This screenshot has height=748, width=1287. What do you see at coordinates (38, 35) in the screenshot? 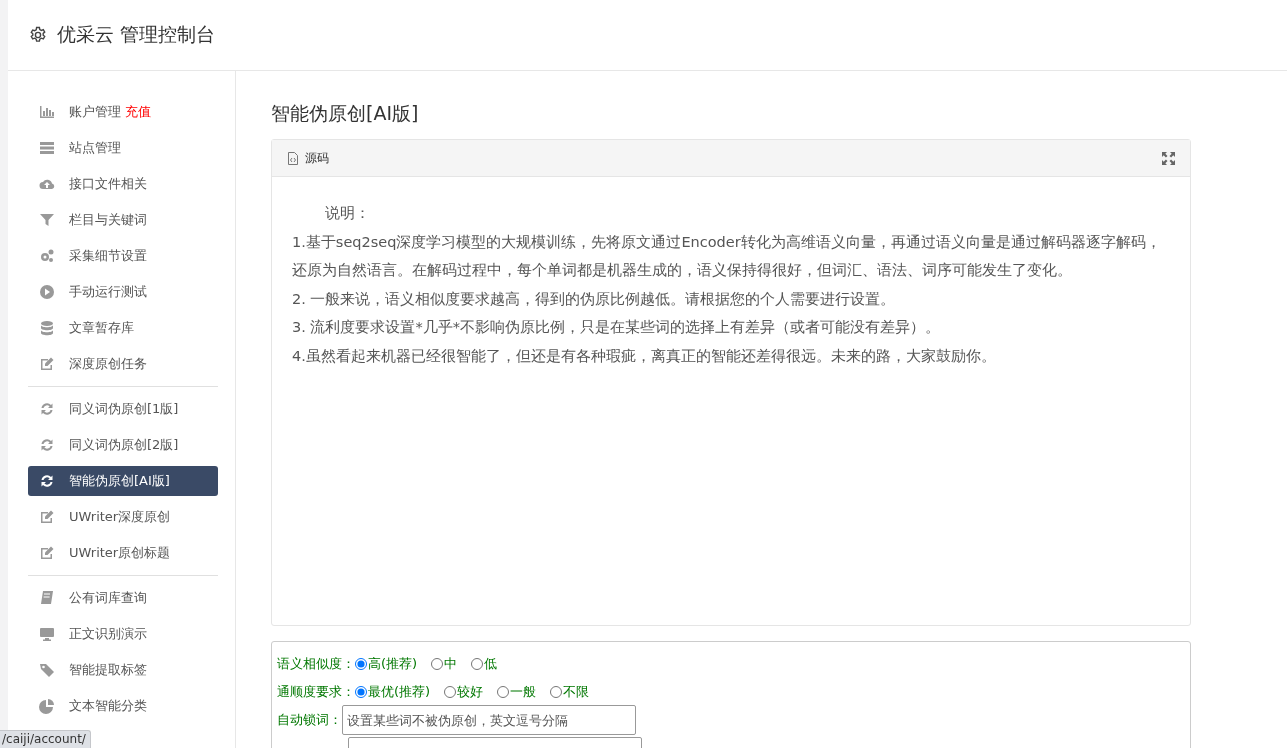
I see `settings-icon` at bounding box center [38, 35].